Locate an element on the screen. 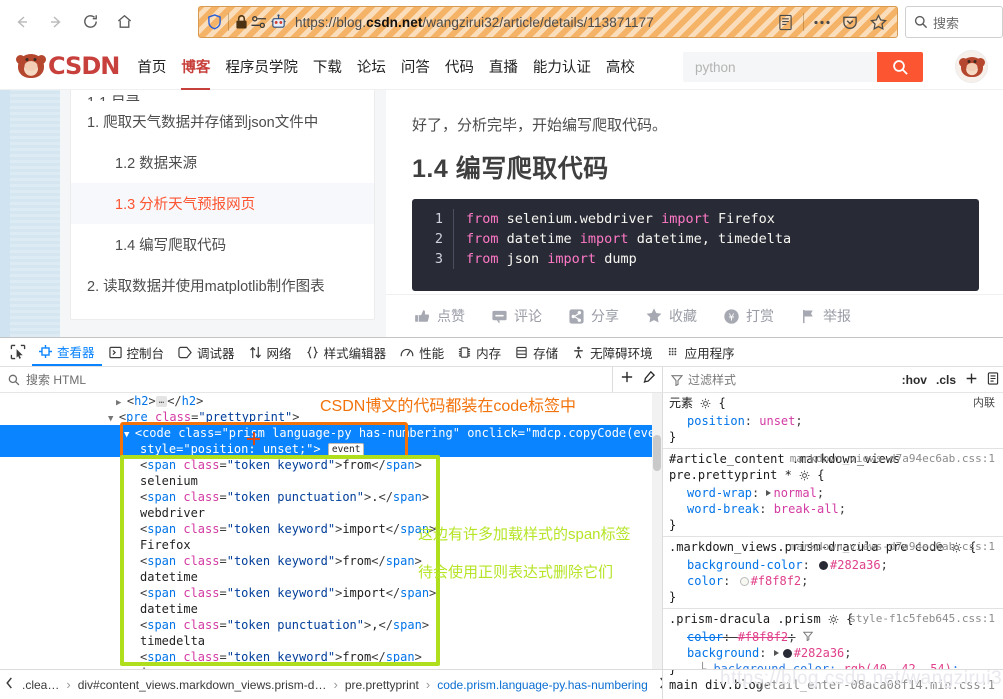 The width and height of the screenshot is (1003, 699). tab-network: 网络 is located at coordinates (270, 352).